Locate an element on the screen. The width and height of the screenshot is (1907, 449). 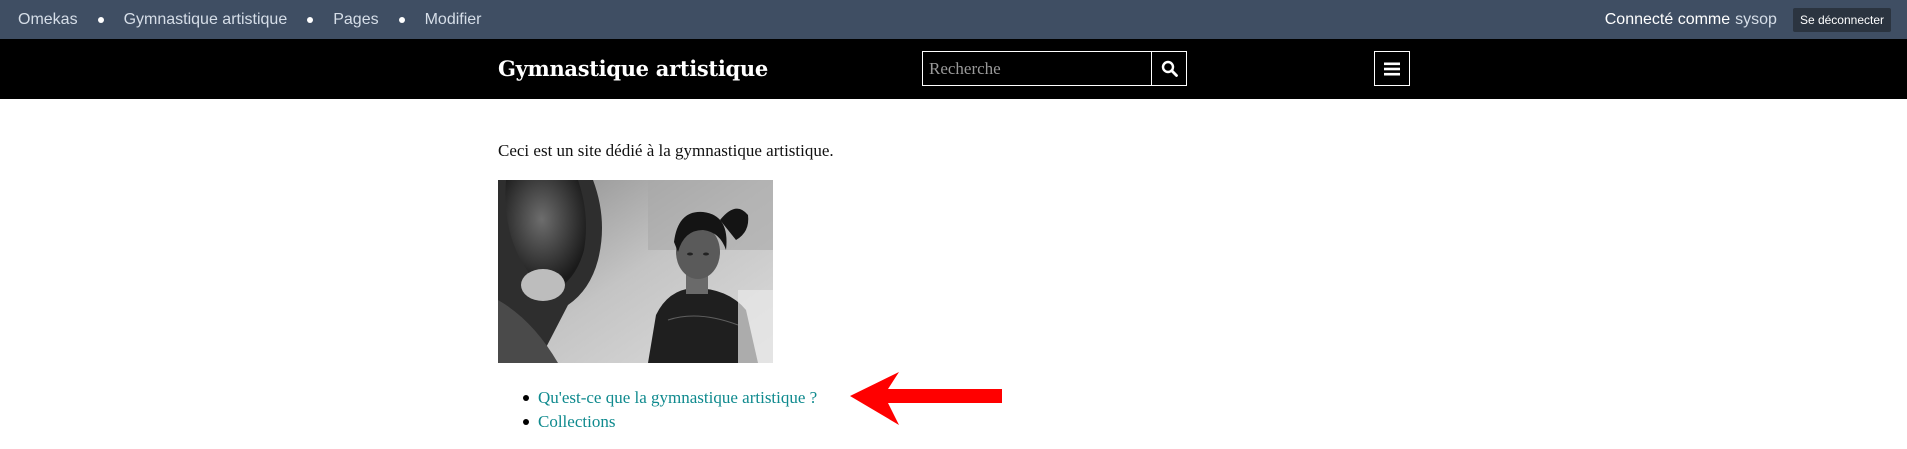
list-item: Collections is located at coordinates (657, 422).